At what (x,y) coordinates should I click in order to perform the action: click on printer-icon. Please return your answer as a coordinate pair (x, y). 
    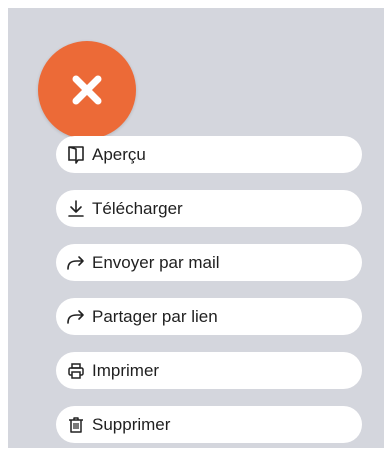
    Looking at the image, I should click on (76, 371).